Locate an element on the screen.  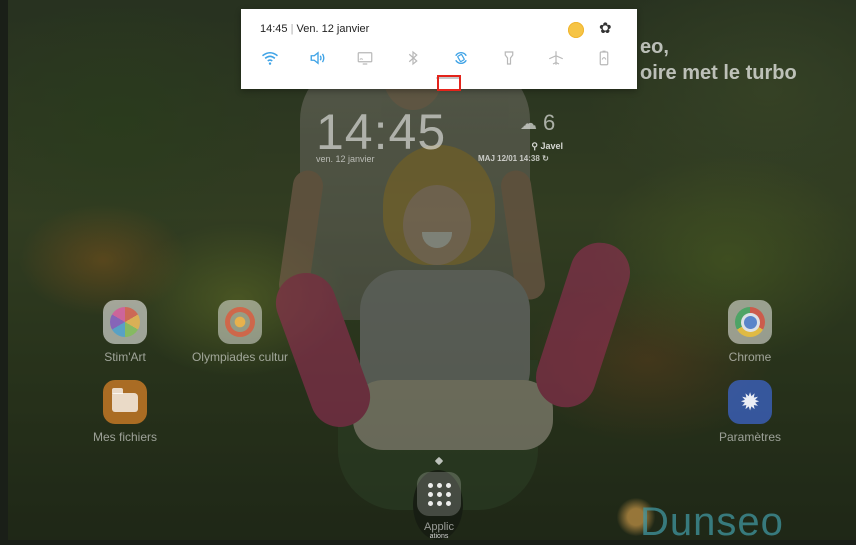
folder-icon is located at coordinates (125, 402).